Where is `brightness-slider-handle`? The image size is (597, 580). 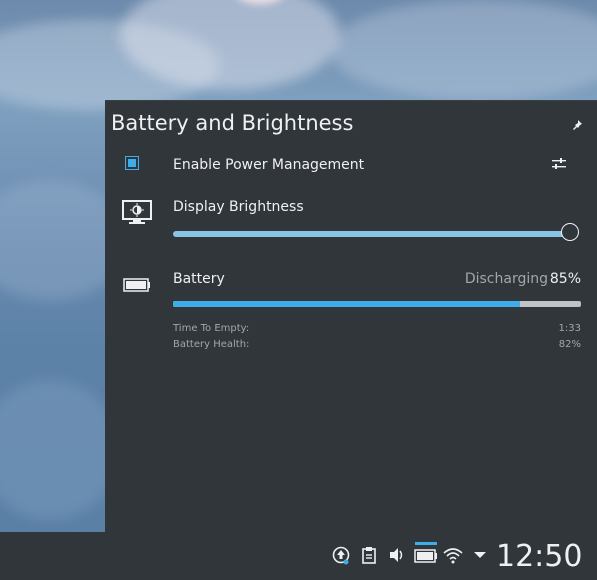 brightness-slider-handle is located at coordinates (570, 232).